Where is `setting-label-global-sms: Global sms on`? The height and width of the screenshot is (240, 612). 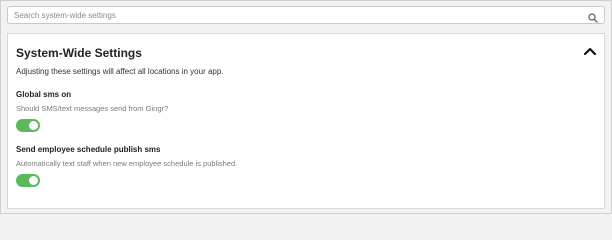 setting-label-global-sms: Global sms on is located at coordinates (44, 94).